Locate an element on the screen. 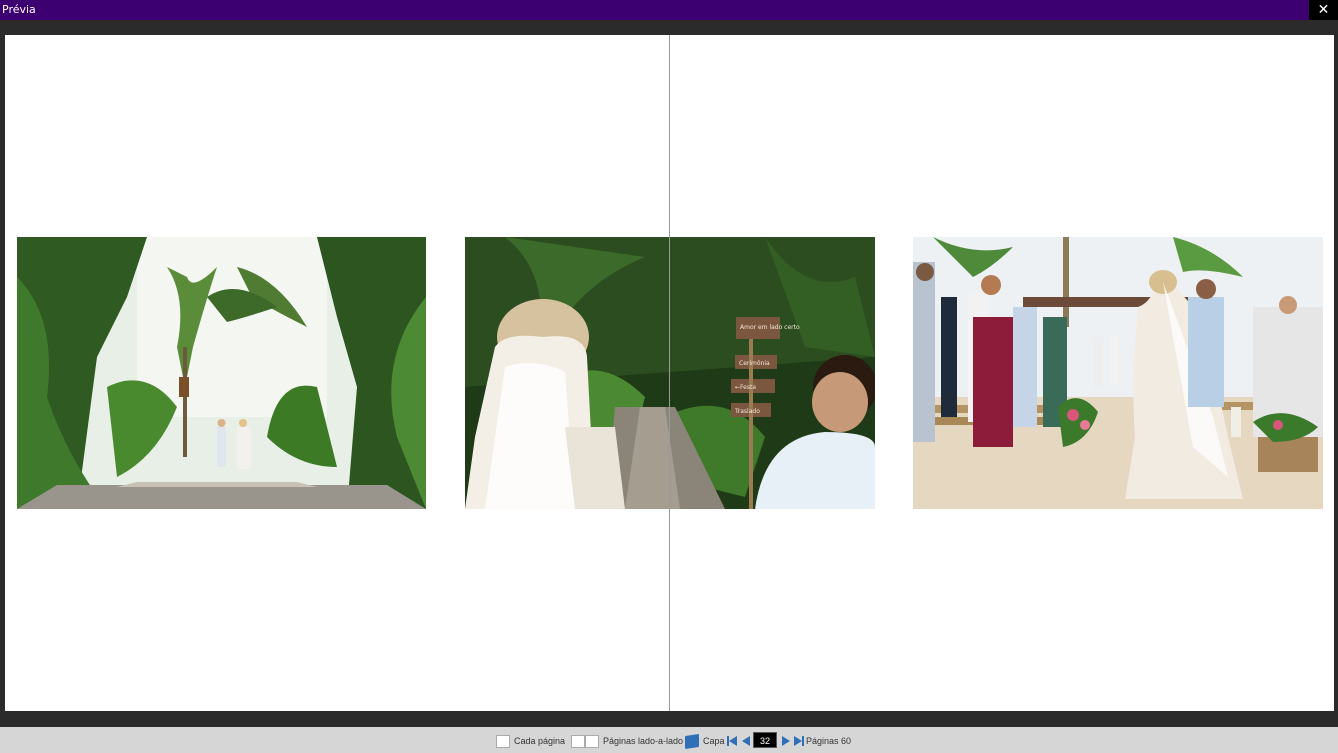 The width and height of the screenshot is (1338, 753). total-pages-label: Páginas 60 is located at coordinates (828, 741).